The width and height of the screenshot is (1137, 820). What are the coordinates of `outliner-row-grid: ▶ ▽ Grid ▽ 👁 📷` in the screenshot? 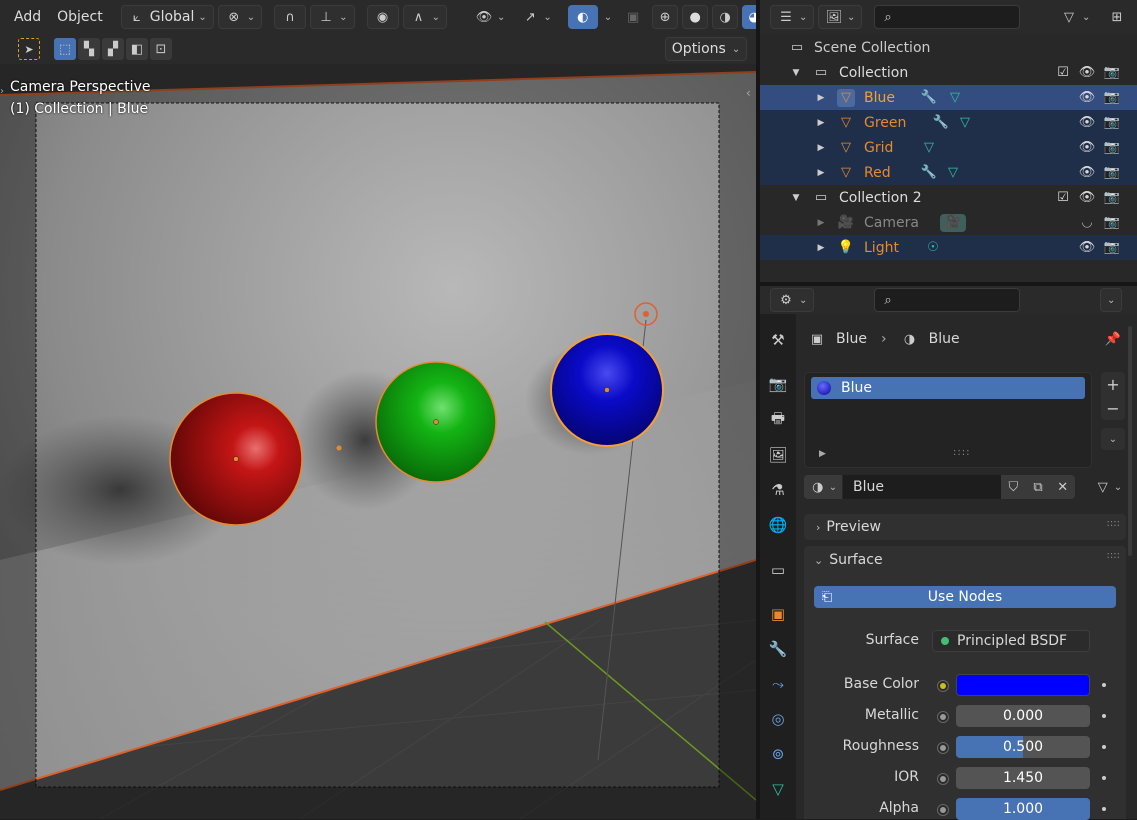 It's located at (948, 147).